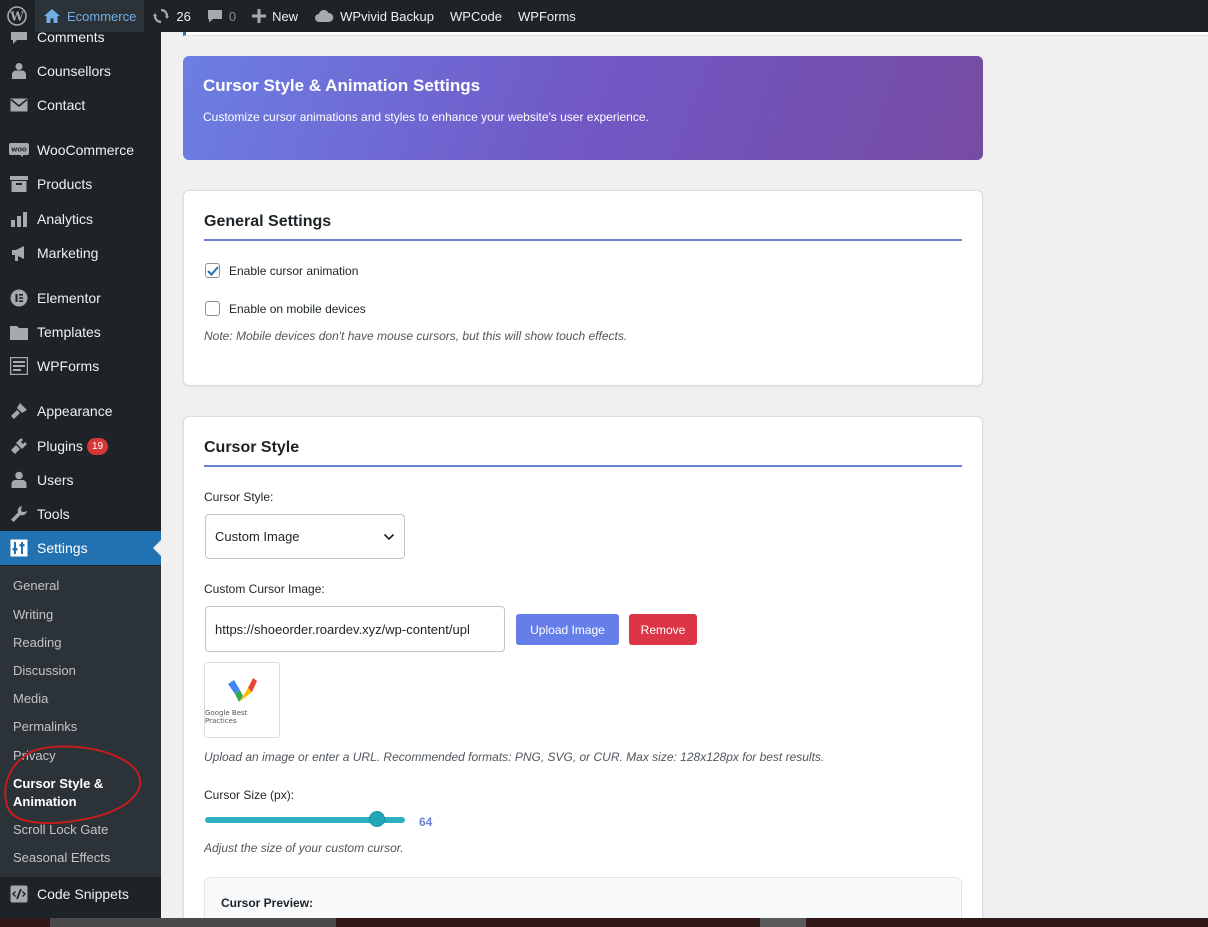 The image size is (1208, 927). I want to click on home-icon, so click(52, 16).